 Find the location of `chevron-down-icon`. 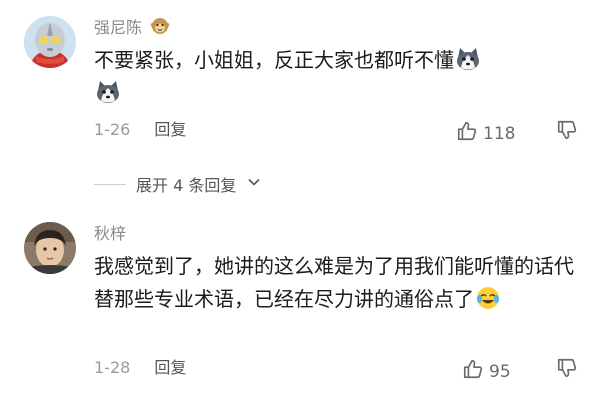

chevron-down-icon is located at coordinates (254, 184).